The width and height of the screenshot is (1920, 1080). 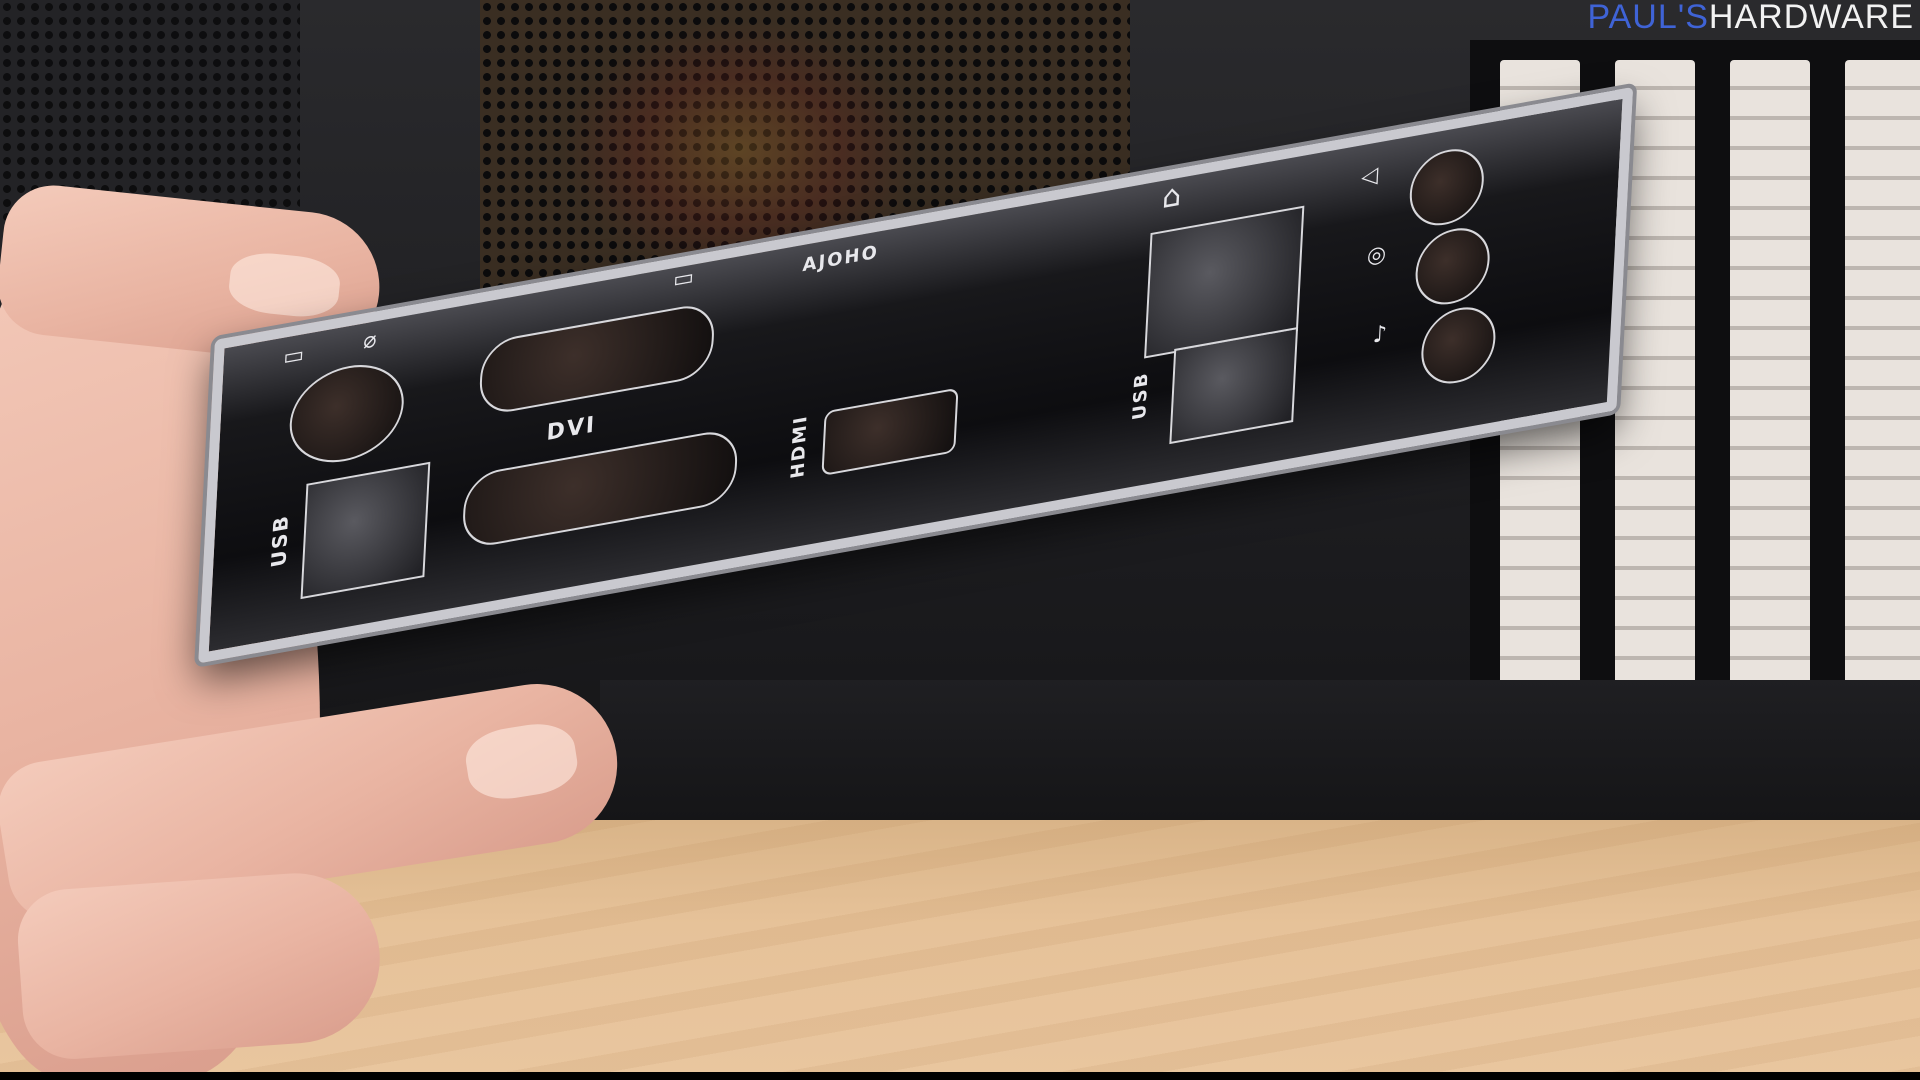 What do you see at coordinates (1458, 345) in the screenshot?
I see `audio-jack-mic` at bounding box center [1458, 345].